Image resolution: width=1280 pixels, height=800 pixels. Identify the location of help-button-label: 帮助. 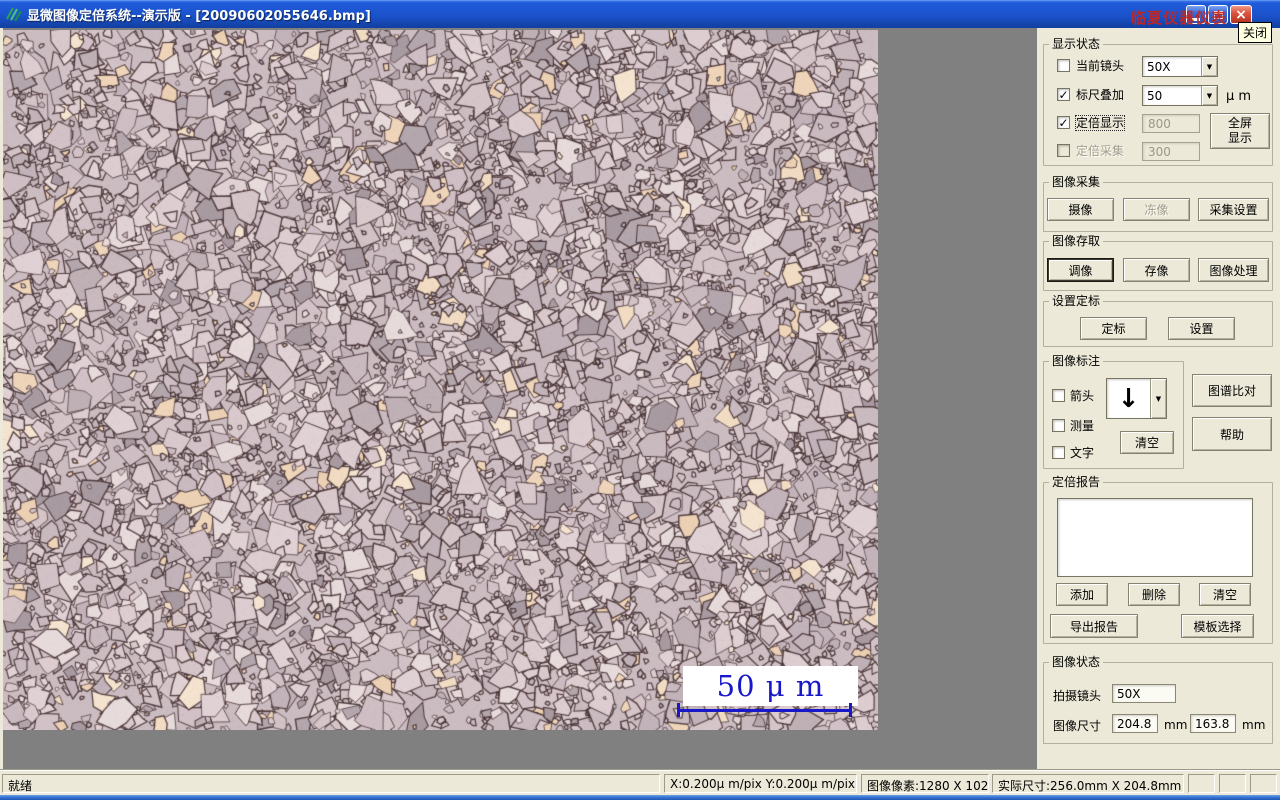
(1231, 434).